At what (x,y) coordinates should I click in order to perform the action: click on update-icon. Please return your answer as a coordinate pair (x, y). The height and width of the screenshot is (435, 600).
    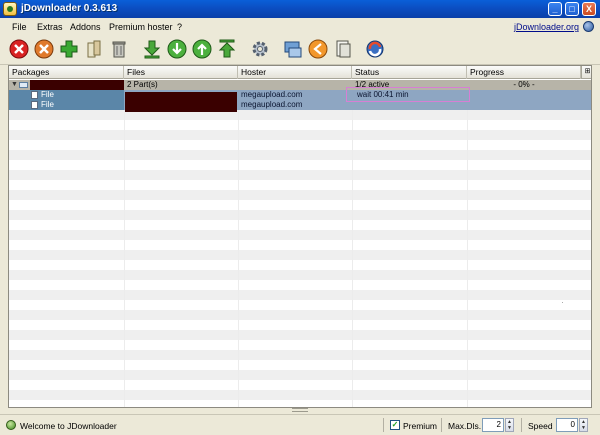
    Looking at the image, I should click on (375, 49).